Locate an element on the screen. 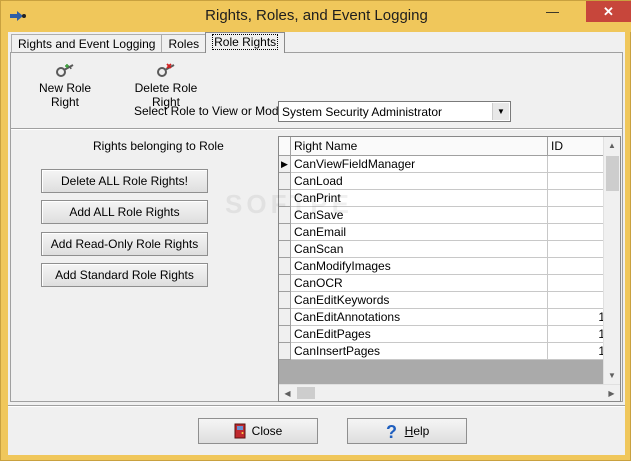 The height and width of the screenshot is (461, 631). table-row: CanSave is located at coordinates (444, 215).